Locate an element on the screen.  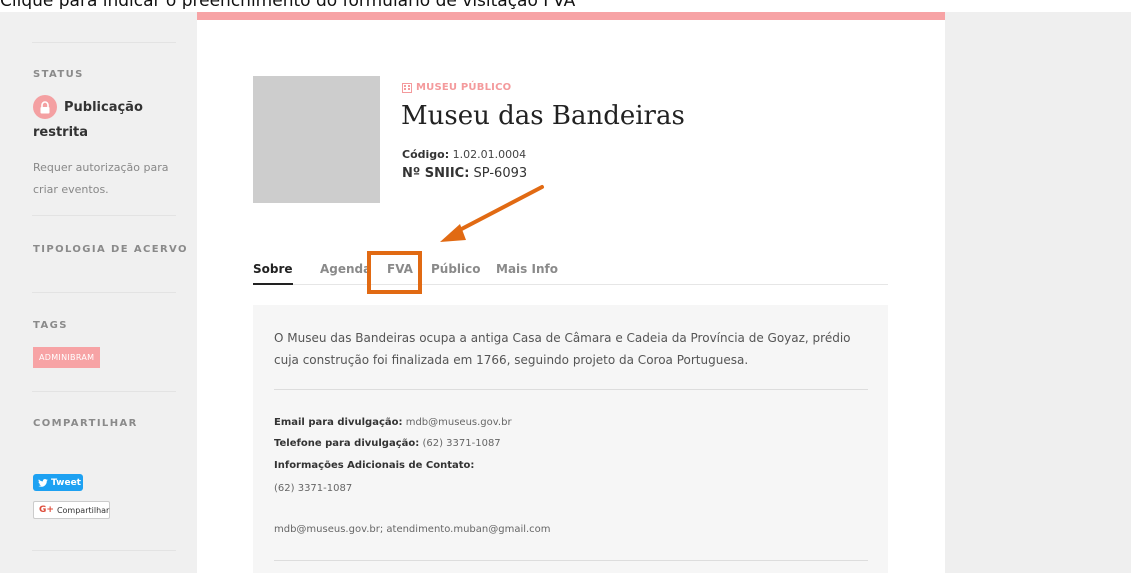
phone-info: Telefone para divulgação: (62) 3371-1087 is located at coordinates (387, 443).